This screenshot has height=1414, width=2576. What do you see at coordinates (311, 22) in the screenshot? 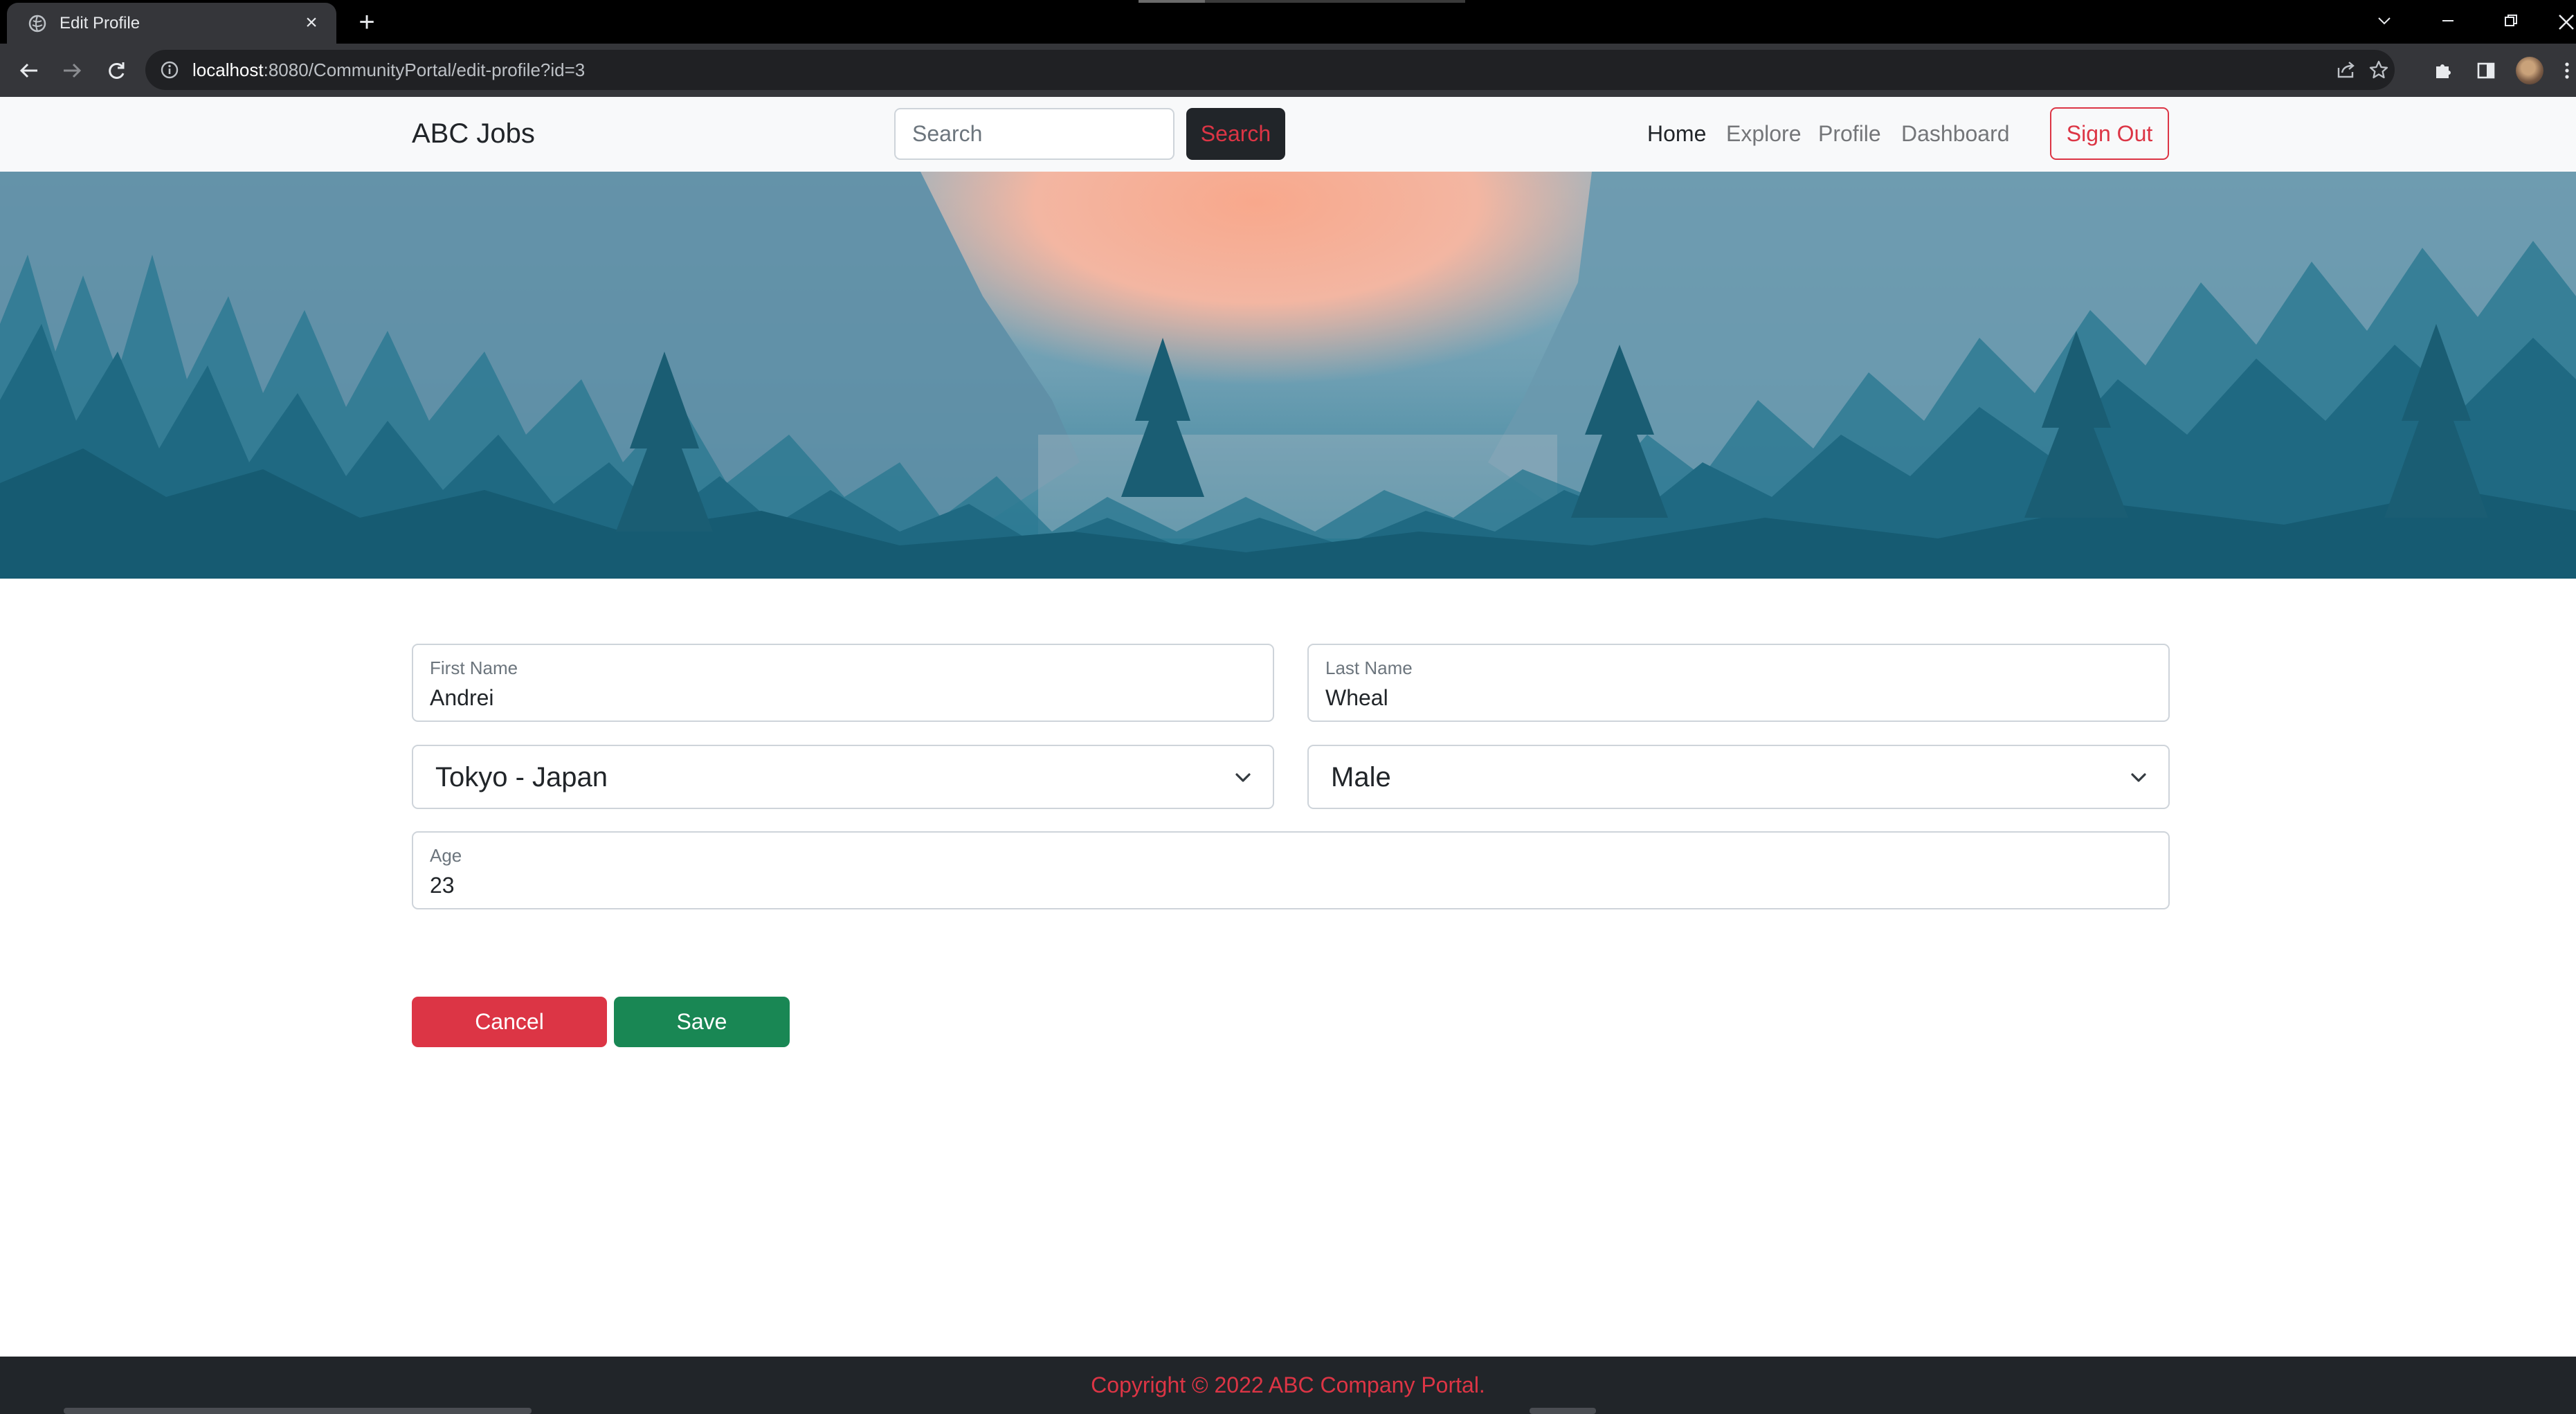
I see `close-icon: ×` at bounding box center [311, 22].